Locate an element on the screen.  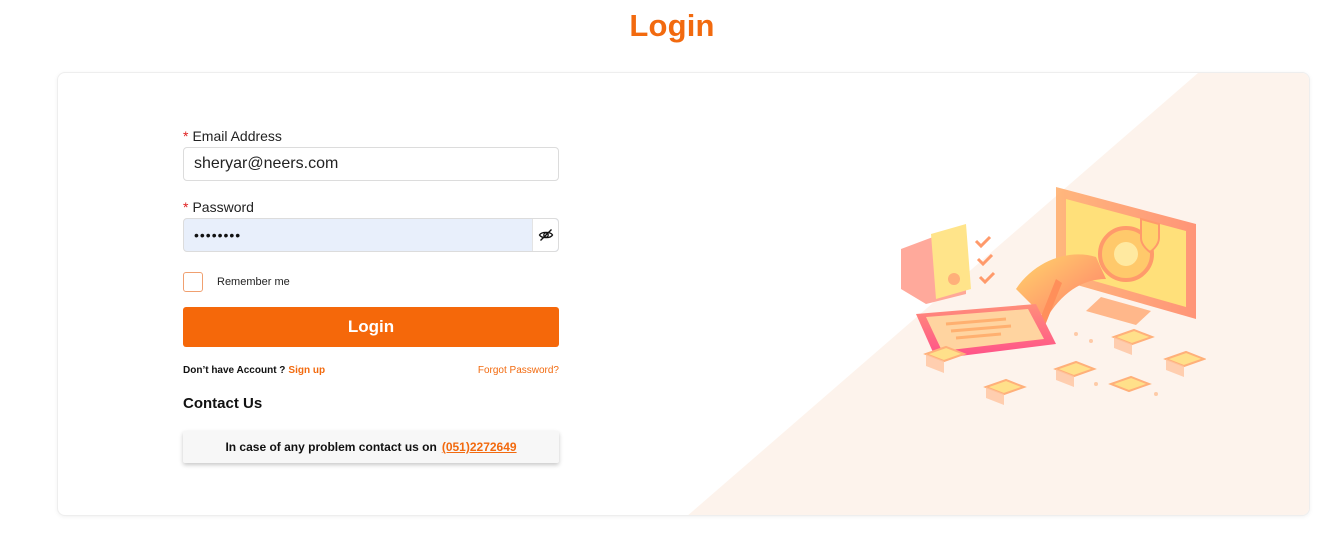
password-value: •••••••• is located at coordinates (218, 235).